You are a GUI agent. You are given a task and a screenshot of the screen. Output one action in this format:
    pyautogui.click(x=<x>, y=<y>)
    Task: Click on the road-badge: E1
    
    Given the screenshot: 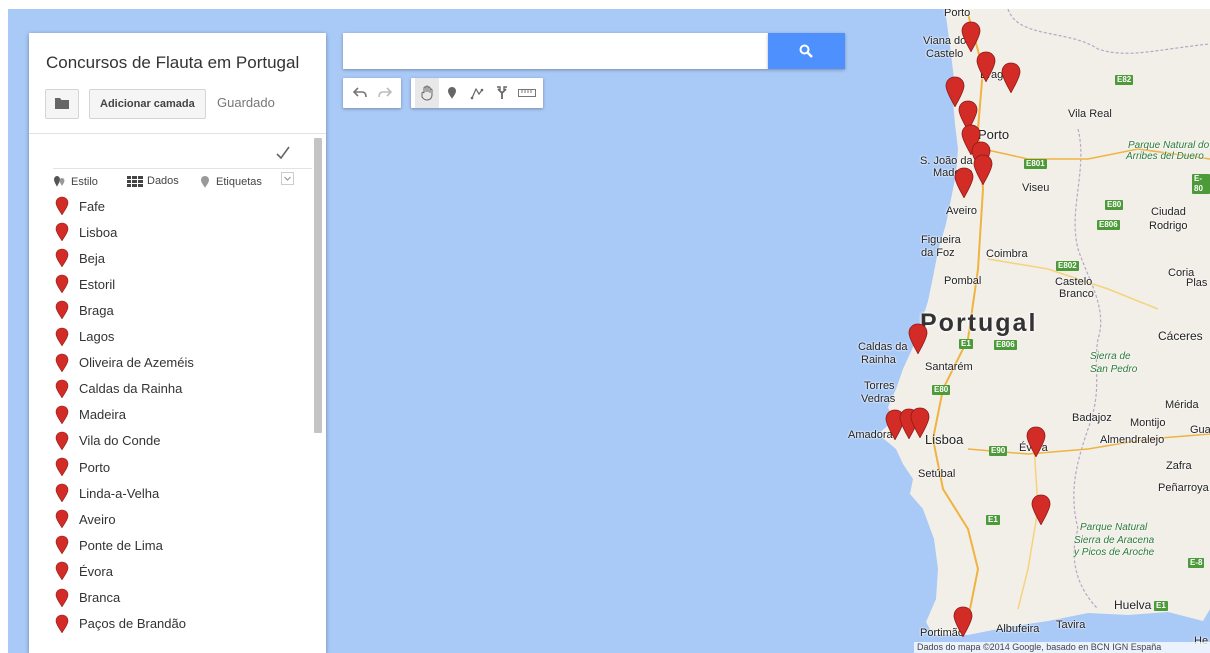 What is the action you would take?
    pyautogui.click(x=966, y=344)
    